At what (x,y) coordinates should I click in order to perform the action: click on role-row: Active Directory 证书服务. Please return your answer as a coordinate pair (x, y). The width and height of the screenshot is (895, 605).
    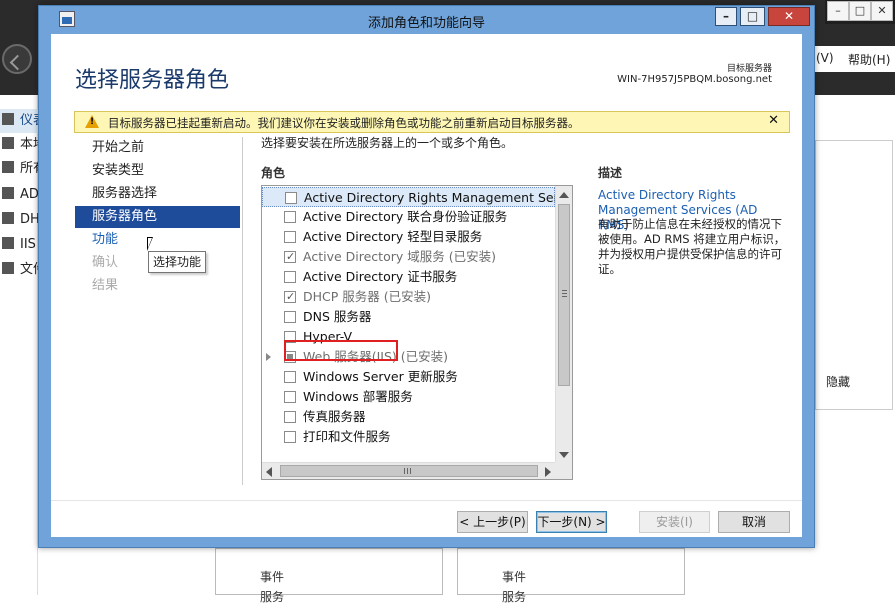
    Looking at the image, I should click on (408, 277).